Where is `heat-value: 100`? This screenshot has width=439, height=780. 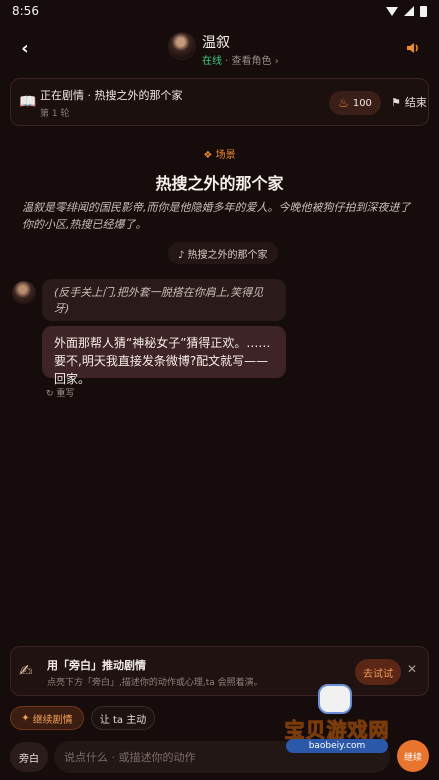 heat-value: 100 is located at coordinates (362, 103).